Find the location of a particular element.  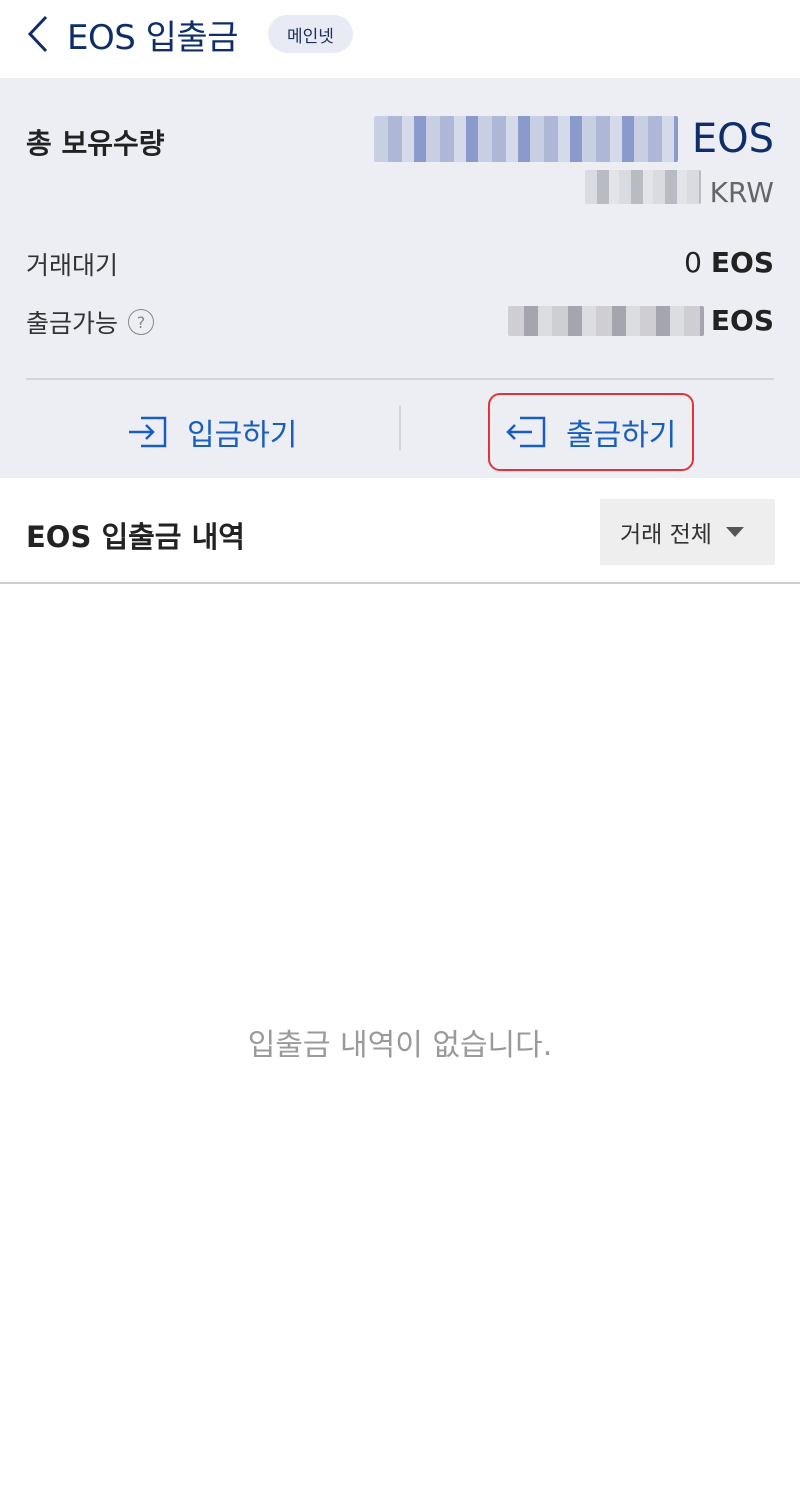

chevron-left-icon is located at coordinates (37, 34).